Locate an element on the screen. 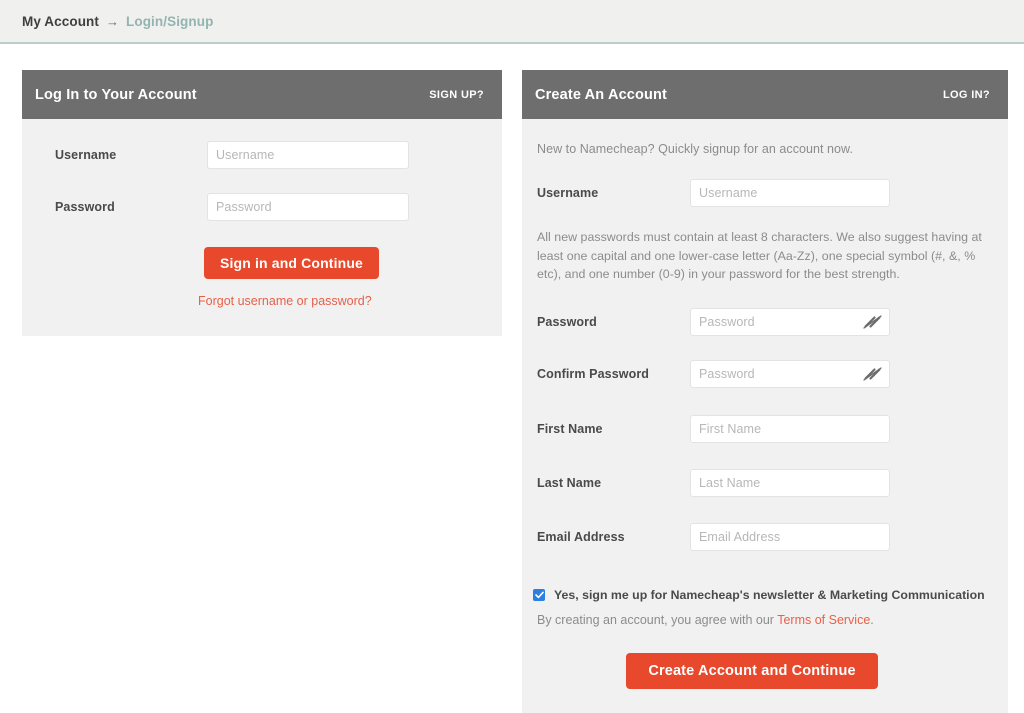  login-panel-header: Log In to Your Account SIGN UP? is located at coordinates (262, 94).